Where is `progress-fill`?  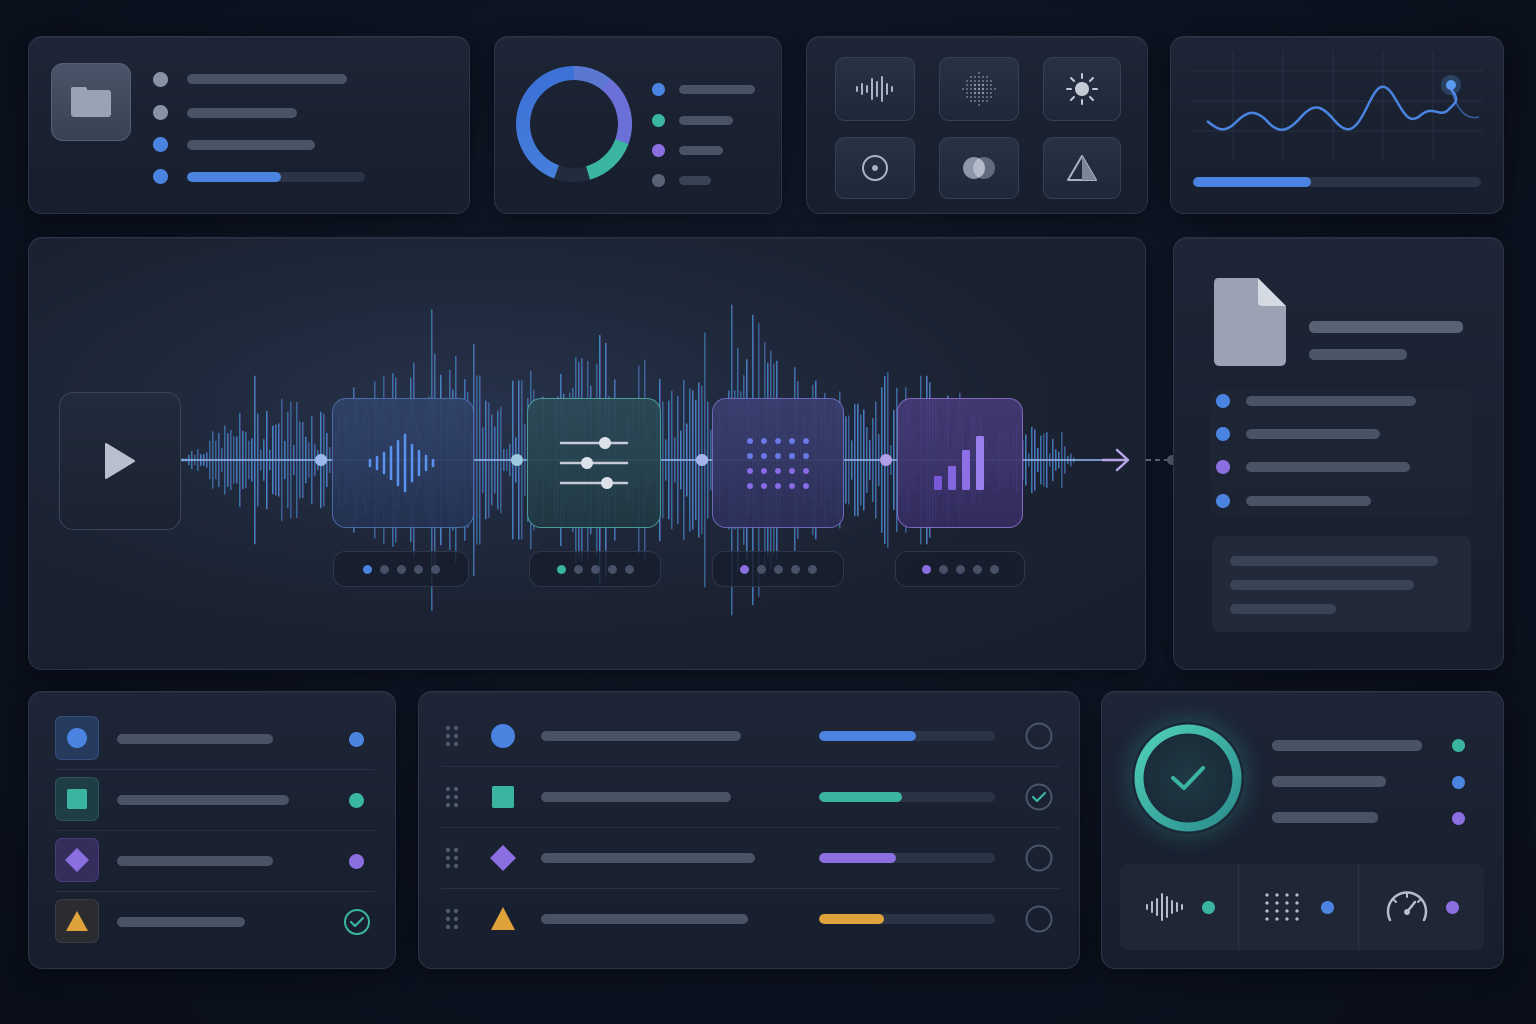
progress-fill is located at coordinates (1252, 182).